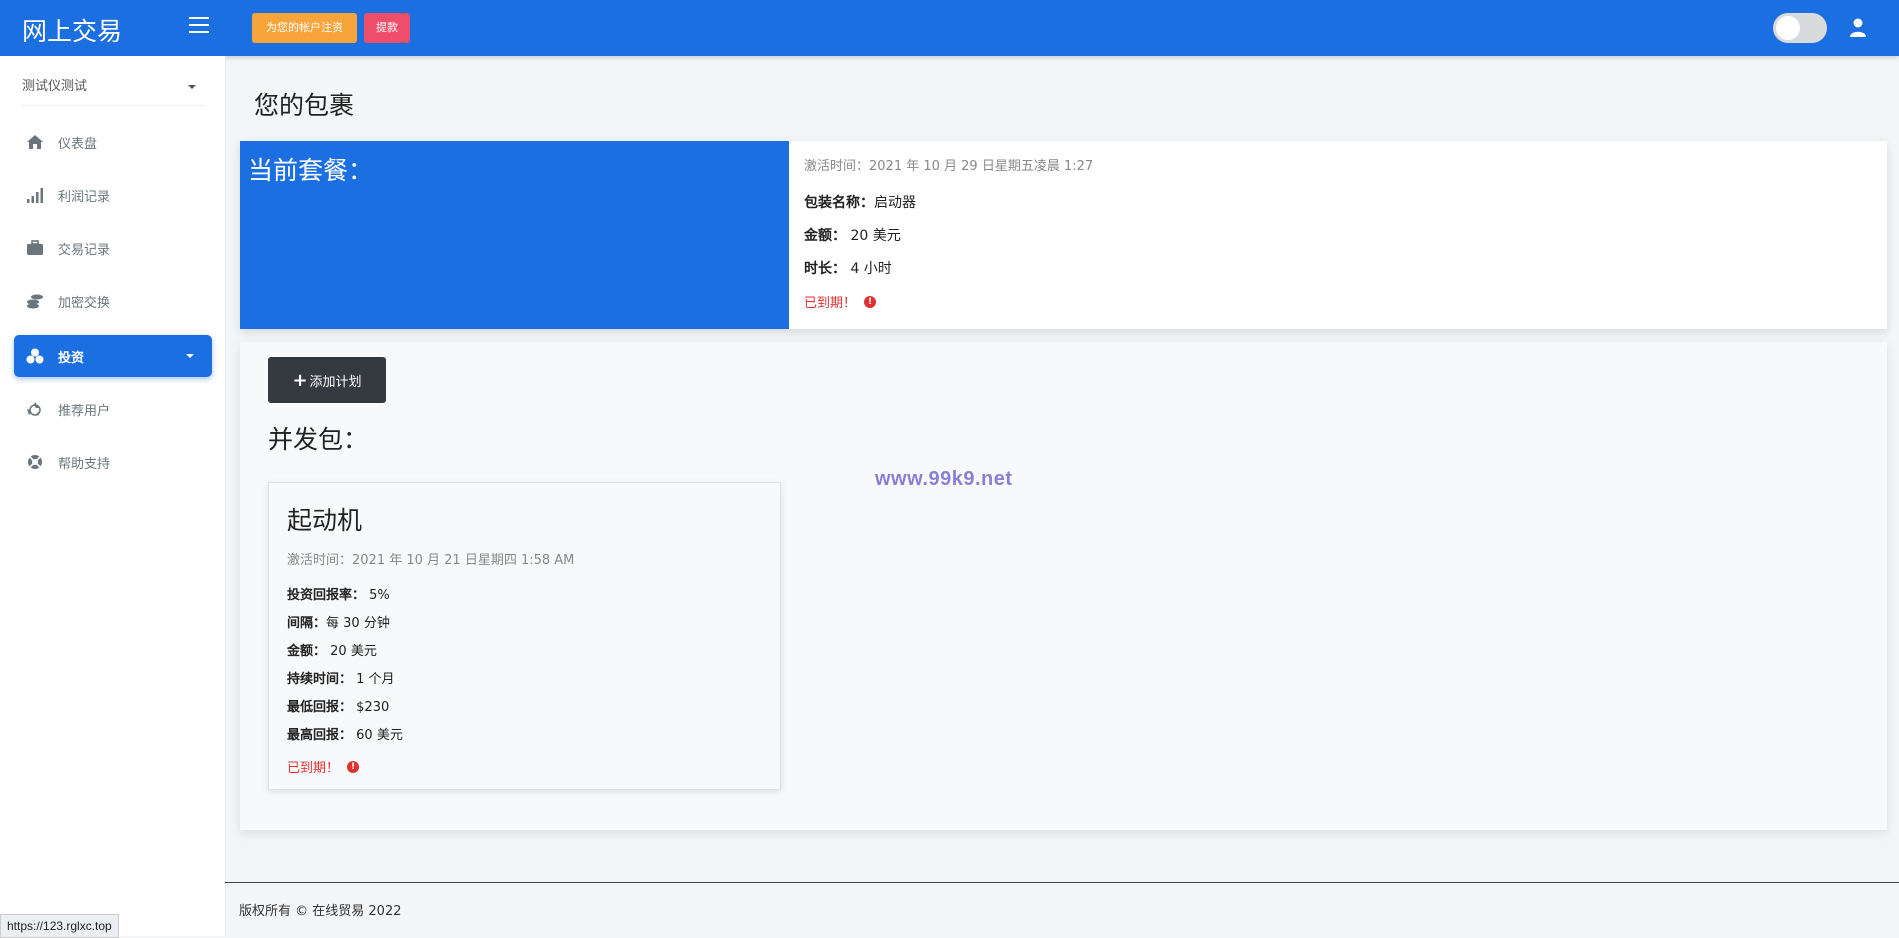 The height and width of the screenshot is (938, 1899). What do you see at coordinates (84, 464) in the screenshot?
I see `sidebar-item-label: 帮助支持` at bounding box center [84, 464].